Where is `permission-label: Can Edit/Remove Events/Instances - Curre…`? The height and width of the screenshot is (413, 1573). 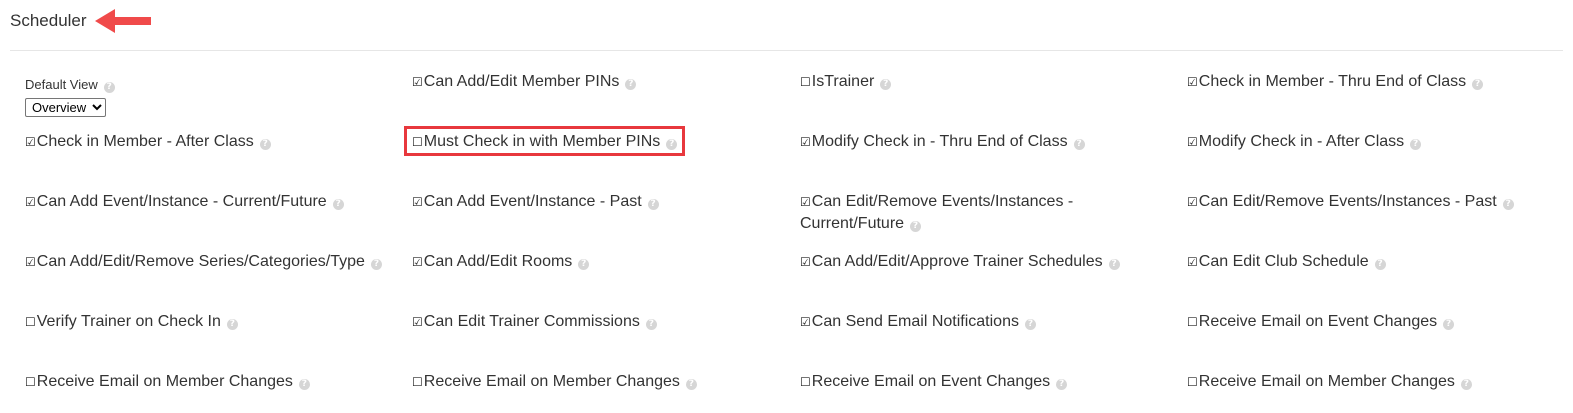 permission-label: Can Edit/Remove Events/Instances - Curre… is located at coordinates (937, 212).